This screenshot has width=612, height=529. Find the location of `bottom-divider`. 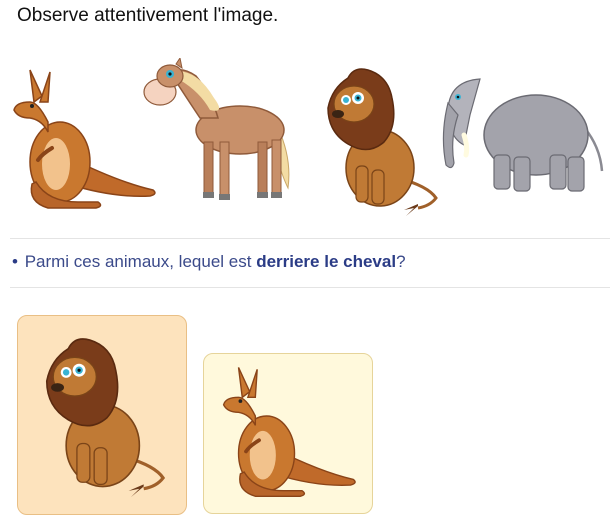

bottom-divider is located at coordinates (310, 287).